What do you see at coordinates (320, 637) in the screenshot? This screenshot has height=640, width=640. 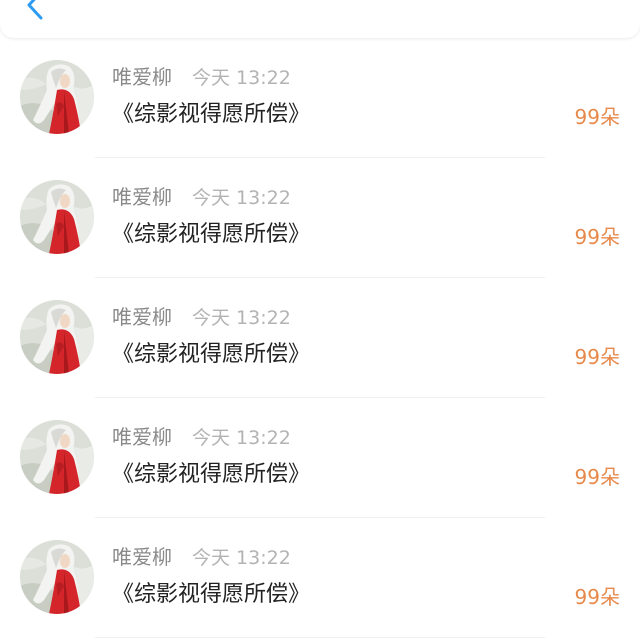 I see `divider` at bounding box center [320, 637].